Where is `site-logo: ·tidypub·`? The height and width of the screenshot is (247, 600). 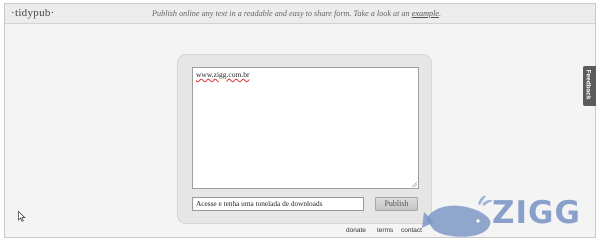 site-logo: ·tidypub· is located at coordinates (33, 13).